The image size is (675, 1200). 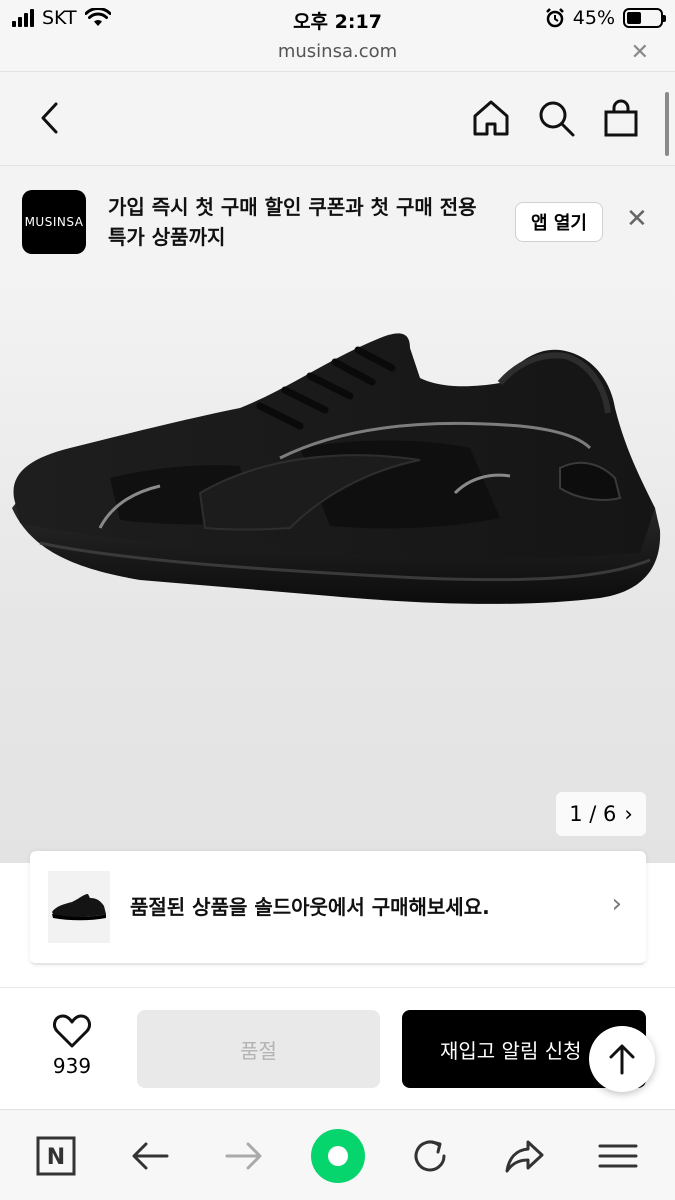 I want to click on gallery-counter-text: 1 / 6, so click(x=593, y=814).